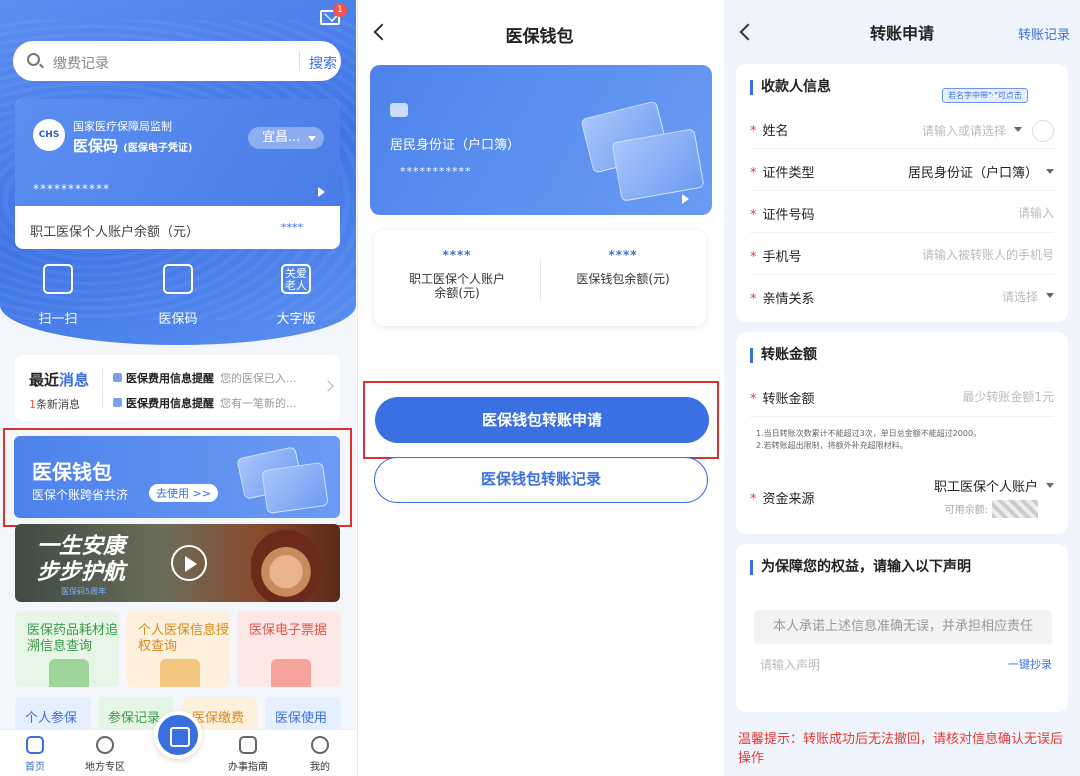  What do you see at coordinates (81, 63) in the screenshot?
I see `search-input: 缴费记录` at bounding box center [81, 63].